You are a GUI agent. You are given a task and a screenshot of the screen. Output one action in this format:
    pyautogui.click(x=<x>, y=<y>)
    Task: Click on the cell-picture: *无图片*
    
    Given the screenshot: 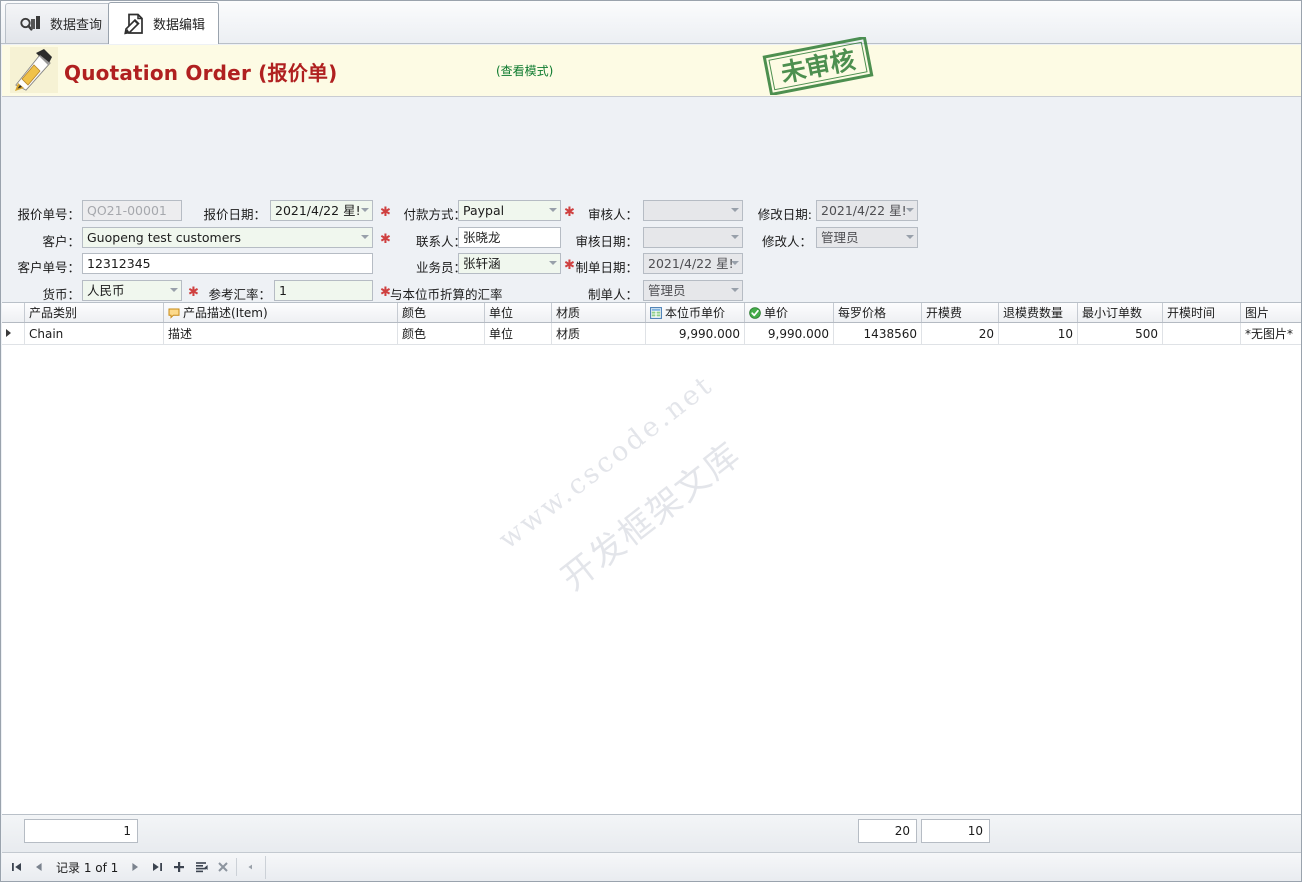 What is the action you would take?
    pyautogui.click(x=1270, y=333)
    